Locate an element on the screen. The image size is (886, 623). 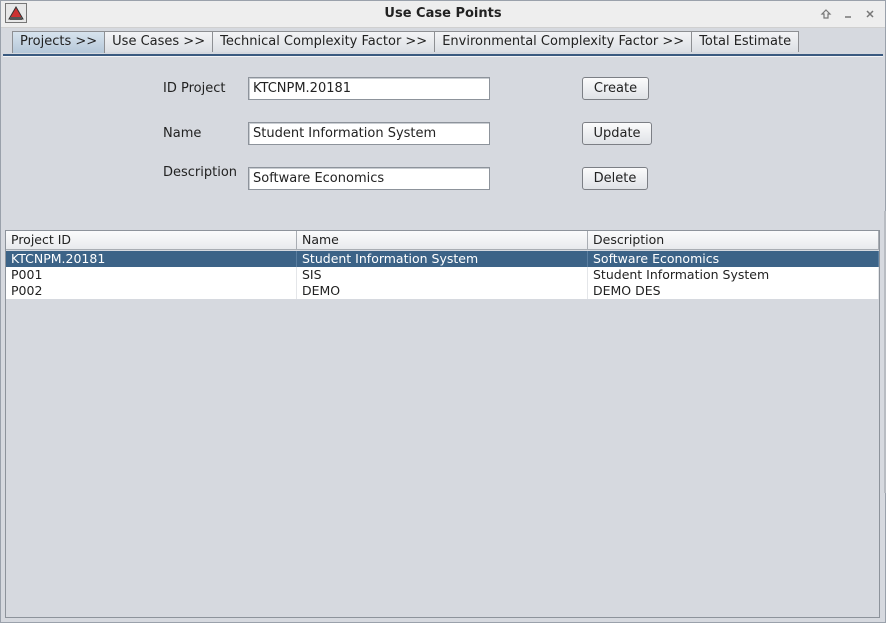
tab-projects: Projects >> is located at coordinates (59, 42).